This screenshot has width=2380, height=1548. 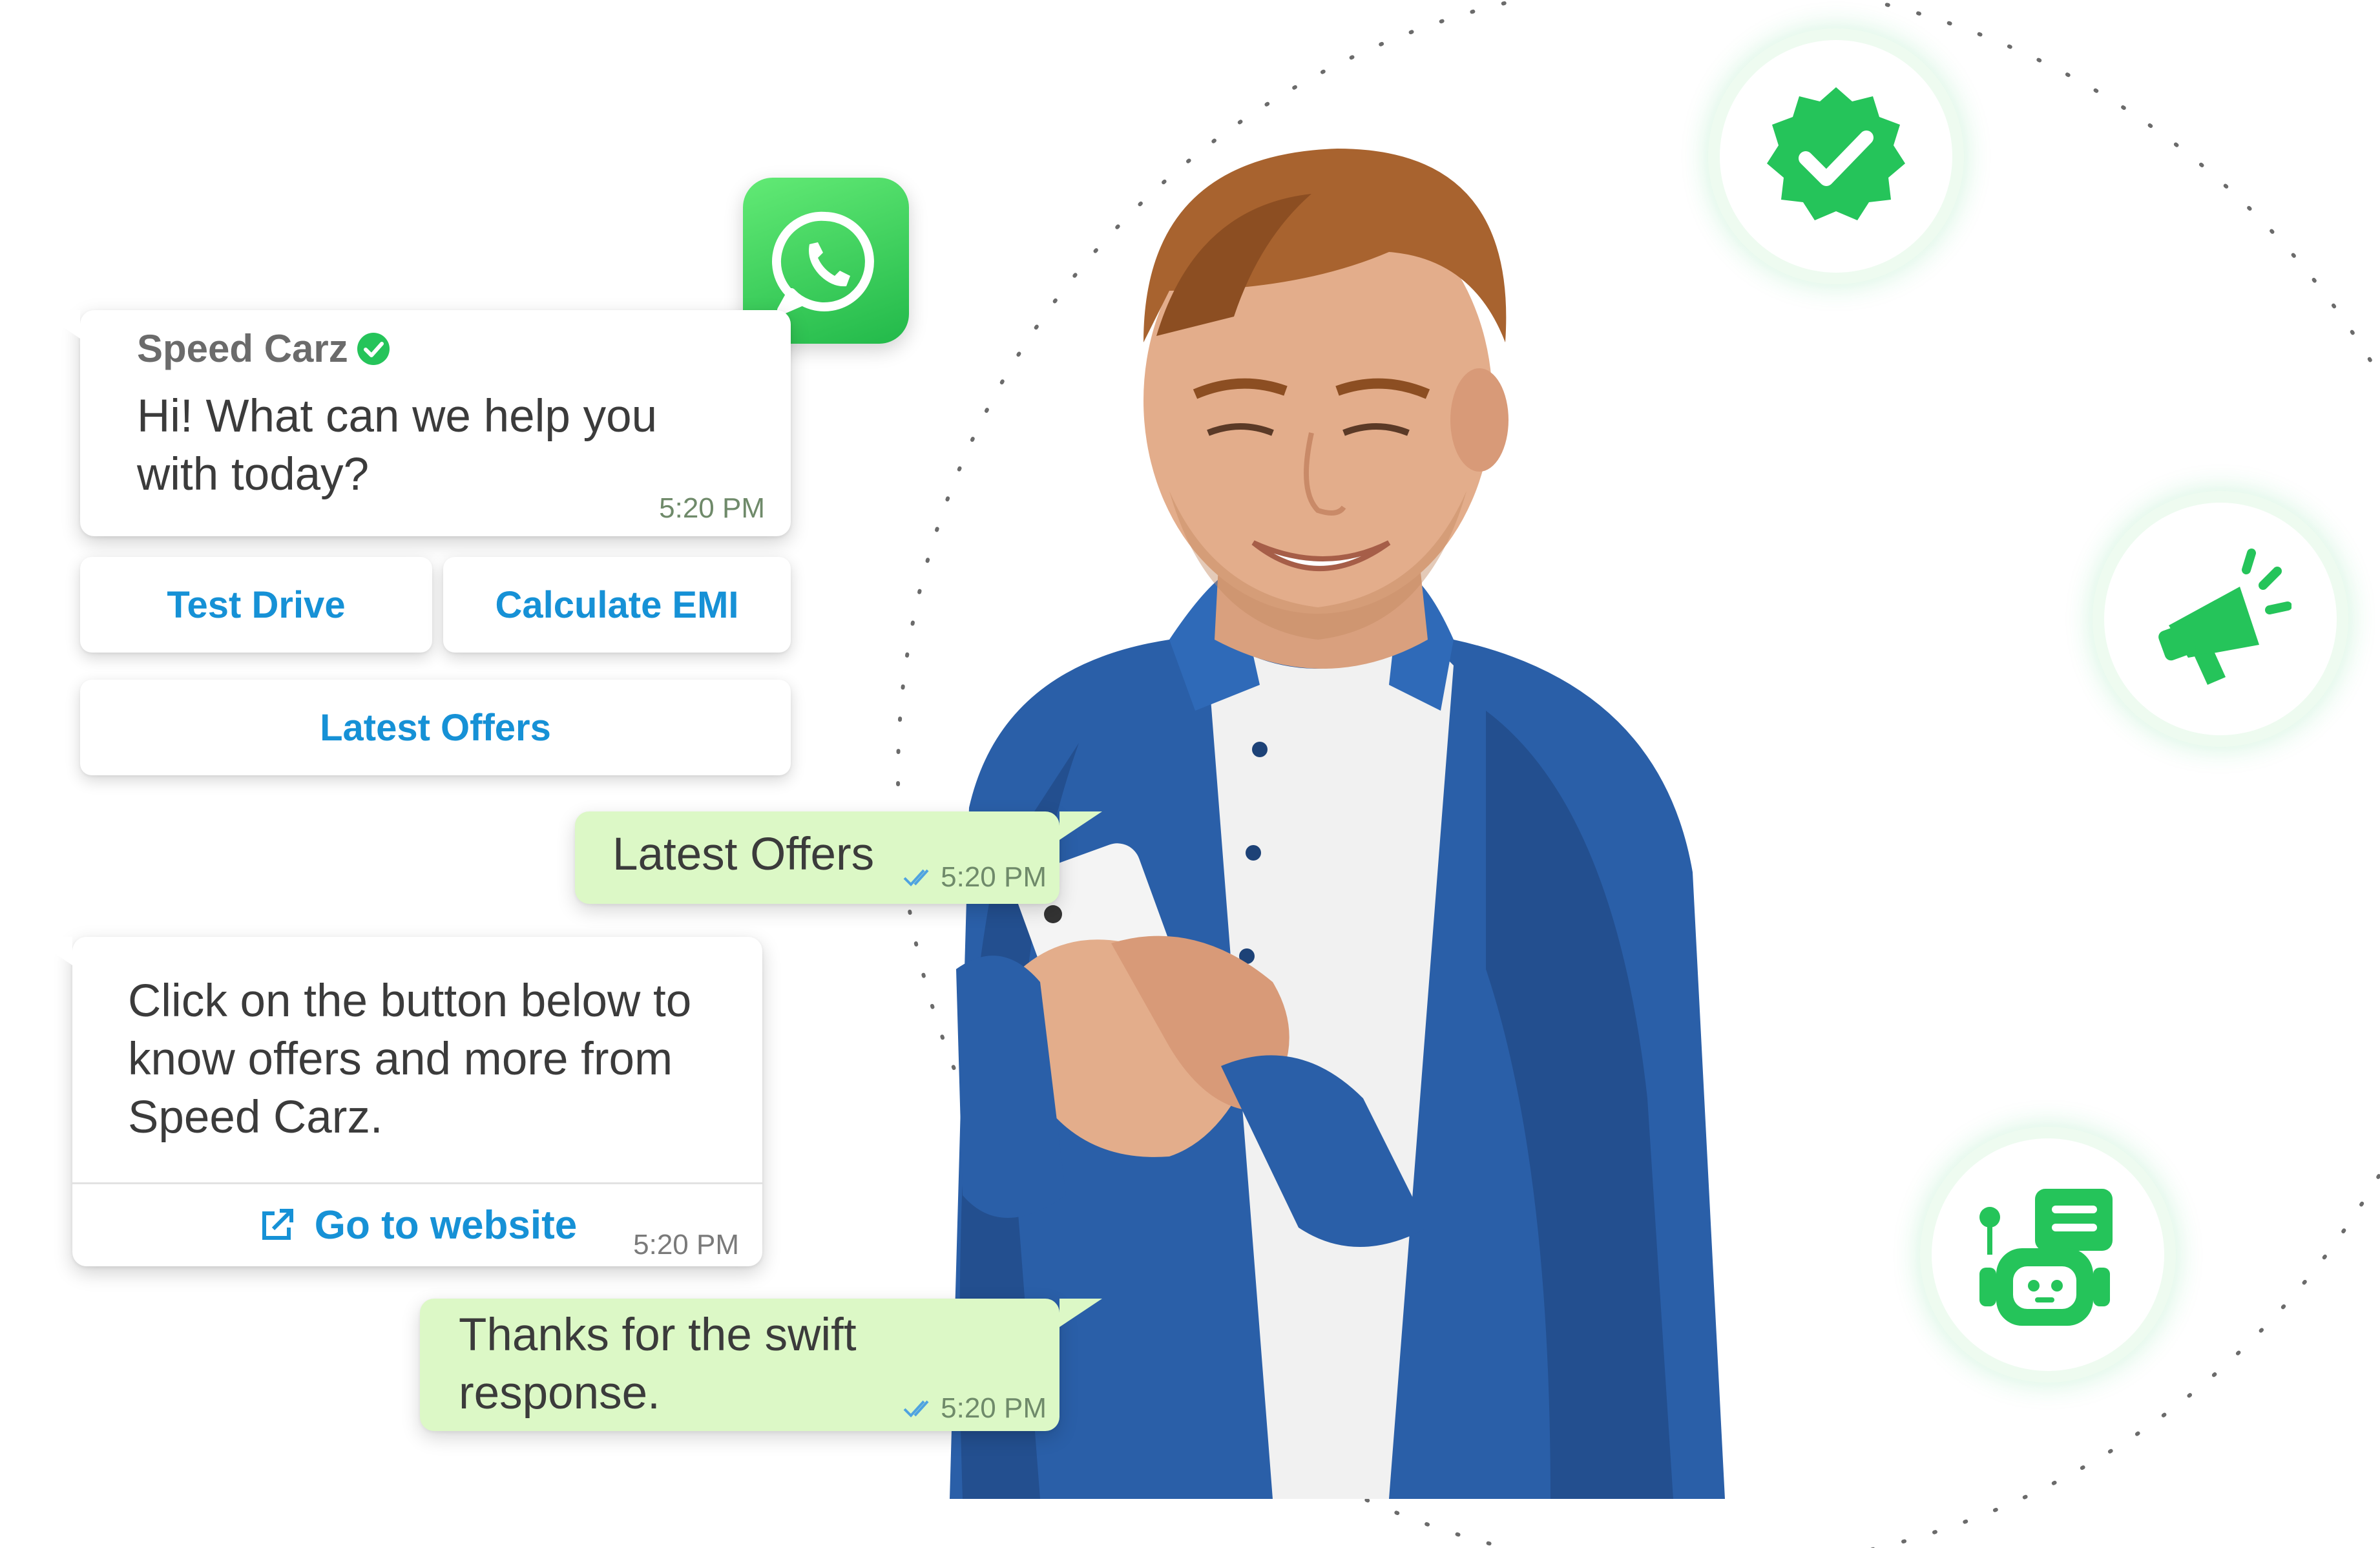 I want to click on verified-feature-circle, so click(x=1836, y=156).